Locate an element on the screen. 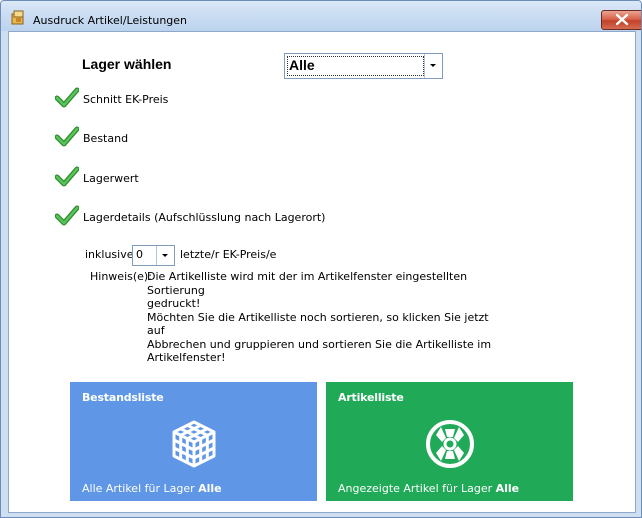 This screenshot has height=518, width=642. tile-subtitle: Angezeigte Artikel für Lager Alle is located at coordinates (428, 488).